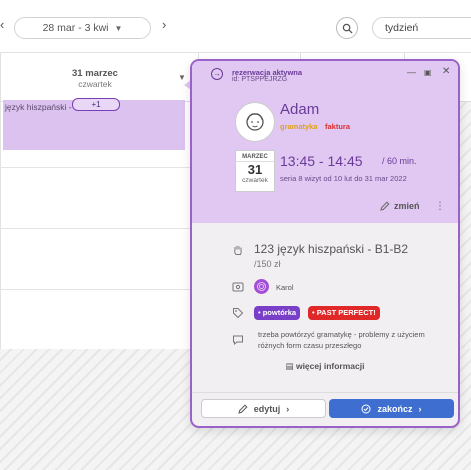 The image size is (471, 470). I want to click on finish-check-icon, so click(366, 408).